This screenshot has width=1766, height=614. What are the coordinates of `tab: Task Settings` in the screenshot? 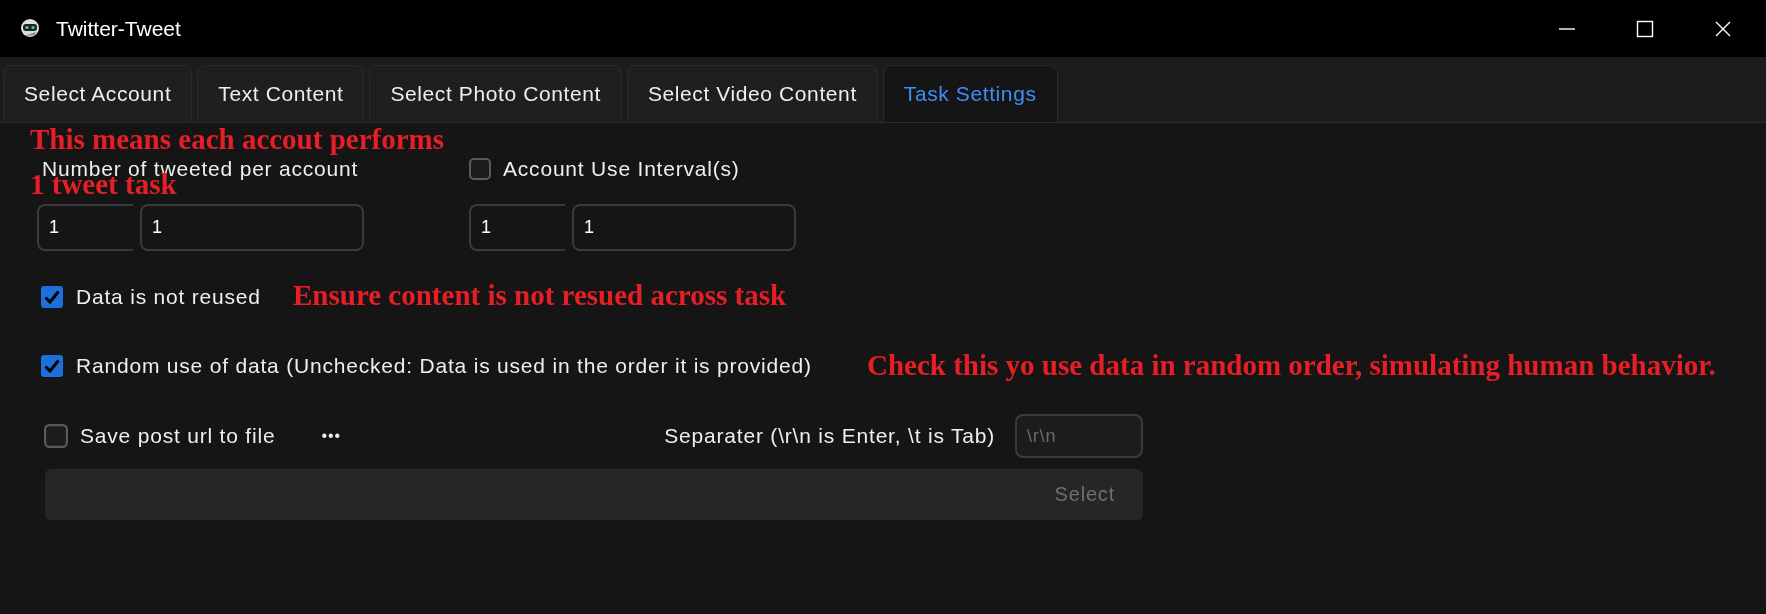 It's located at (970, 93).